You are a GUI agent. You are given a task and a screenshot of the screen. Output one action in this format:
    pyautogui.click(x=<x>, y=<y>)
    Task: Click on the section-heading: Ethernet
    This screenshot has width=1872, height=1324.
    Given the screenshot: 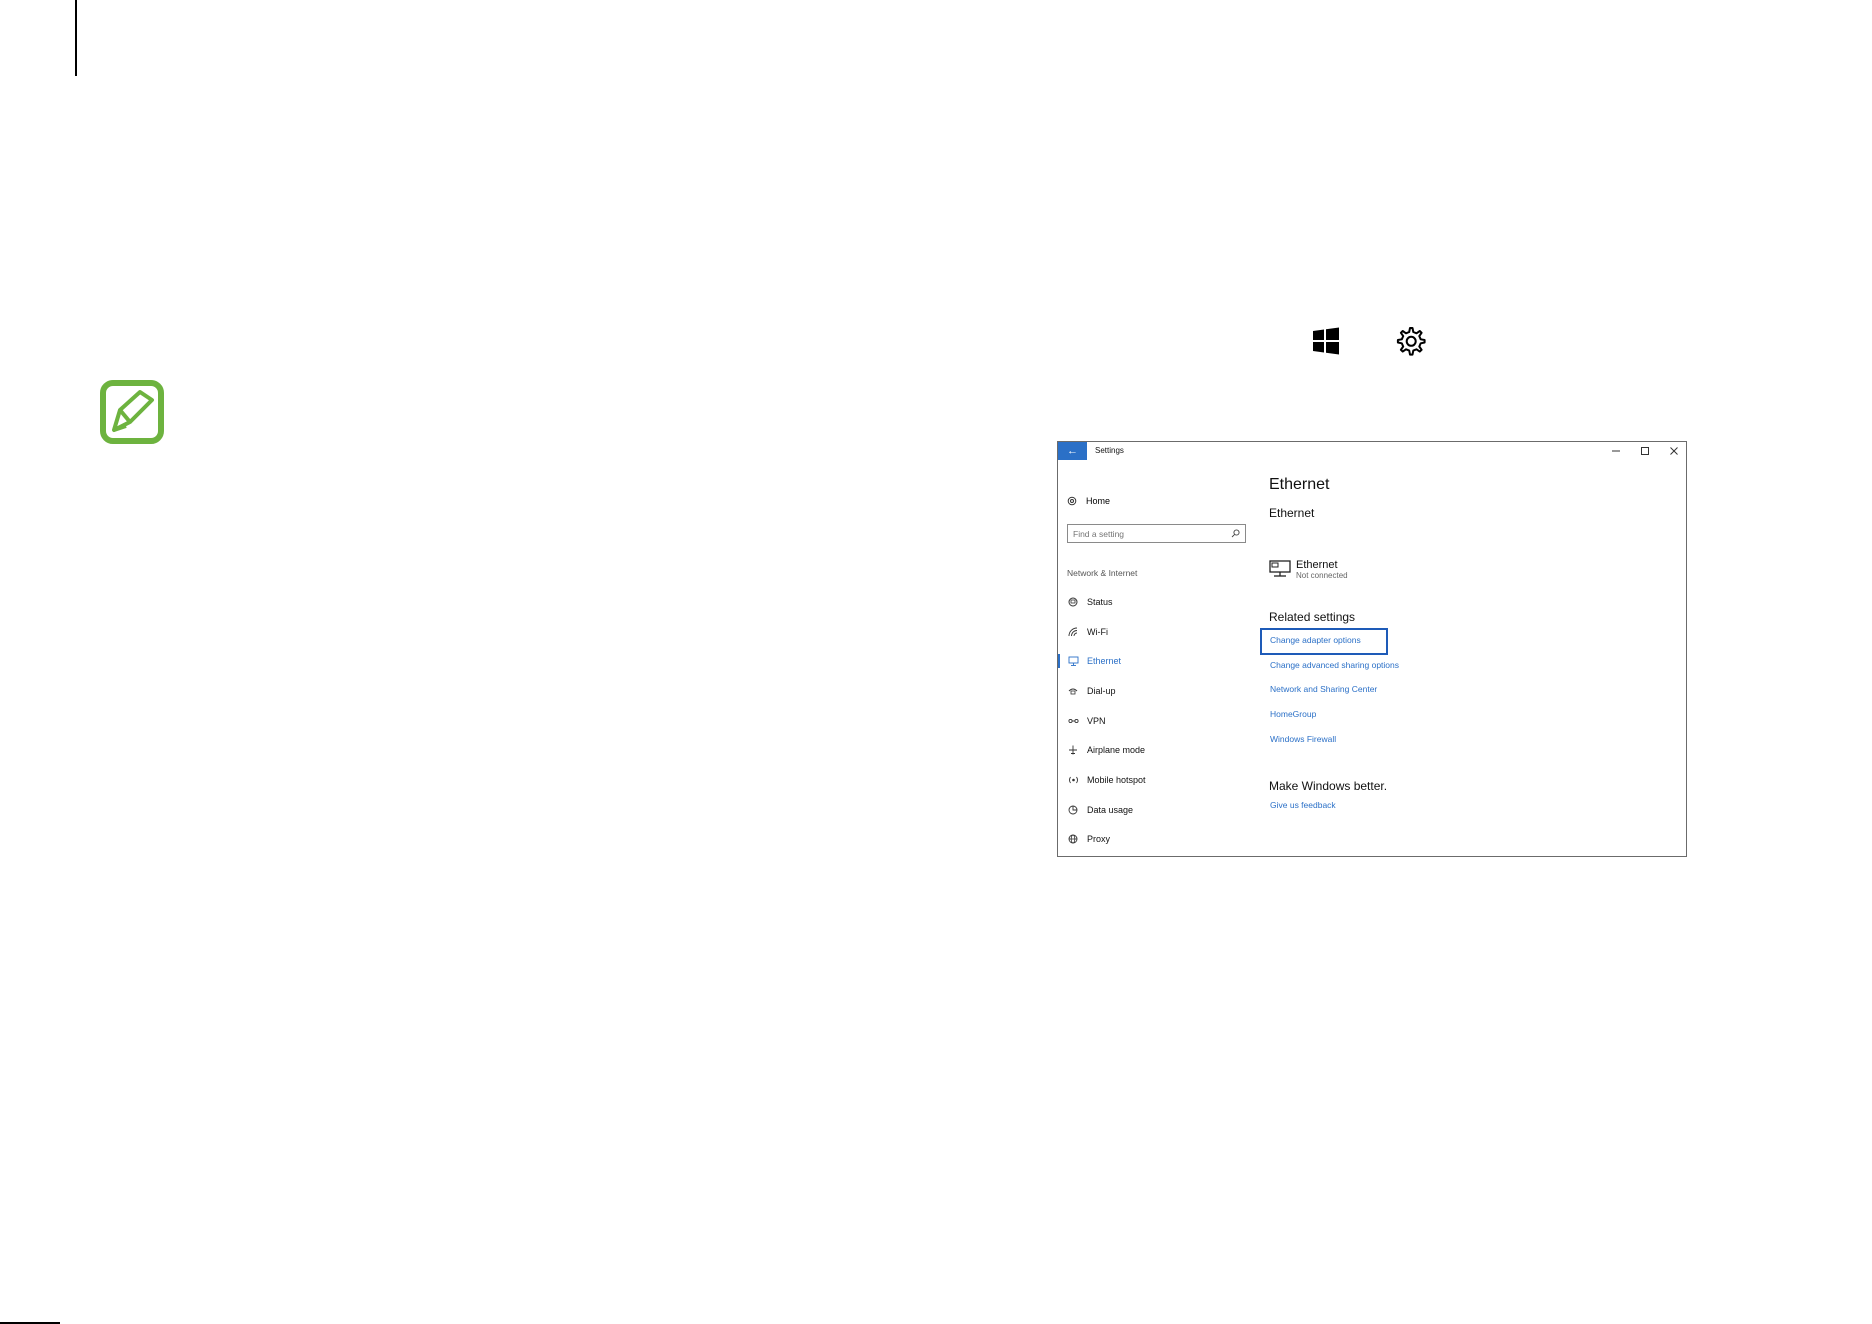 What is the action you would take?
    pyautogui.click(x=1292, y=513)
    